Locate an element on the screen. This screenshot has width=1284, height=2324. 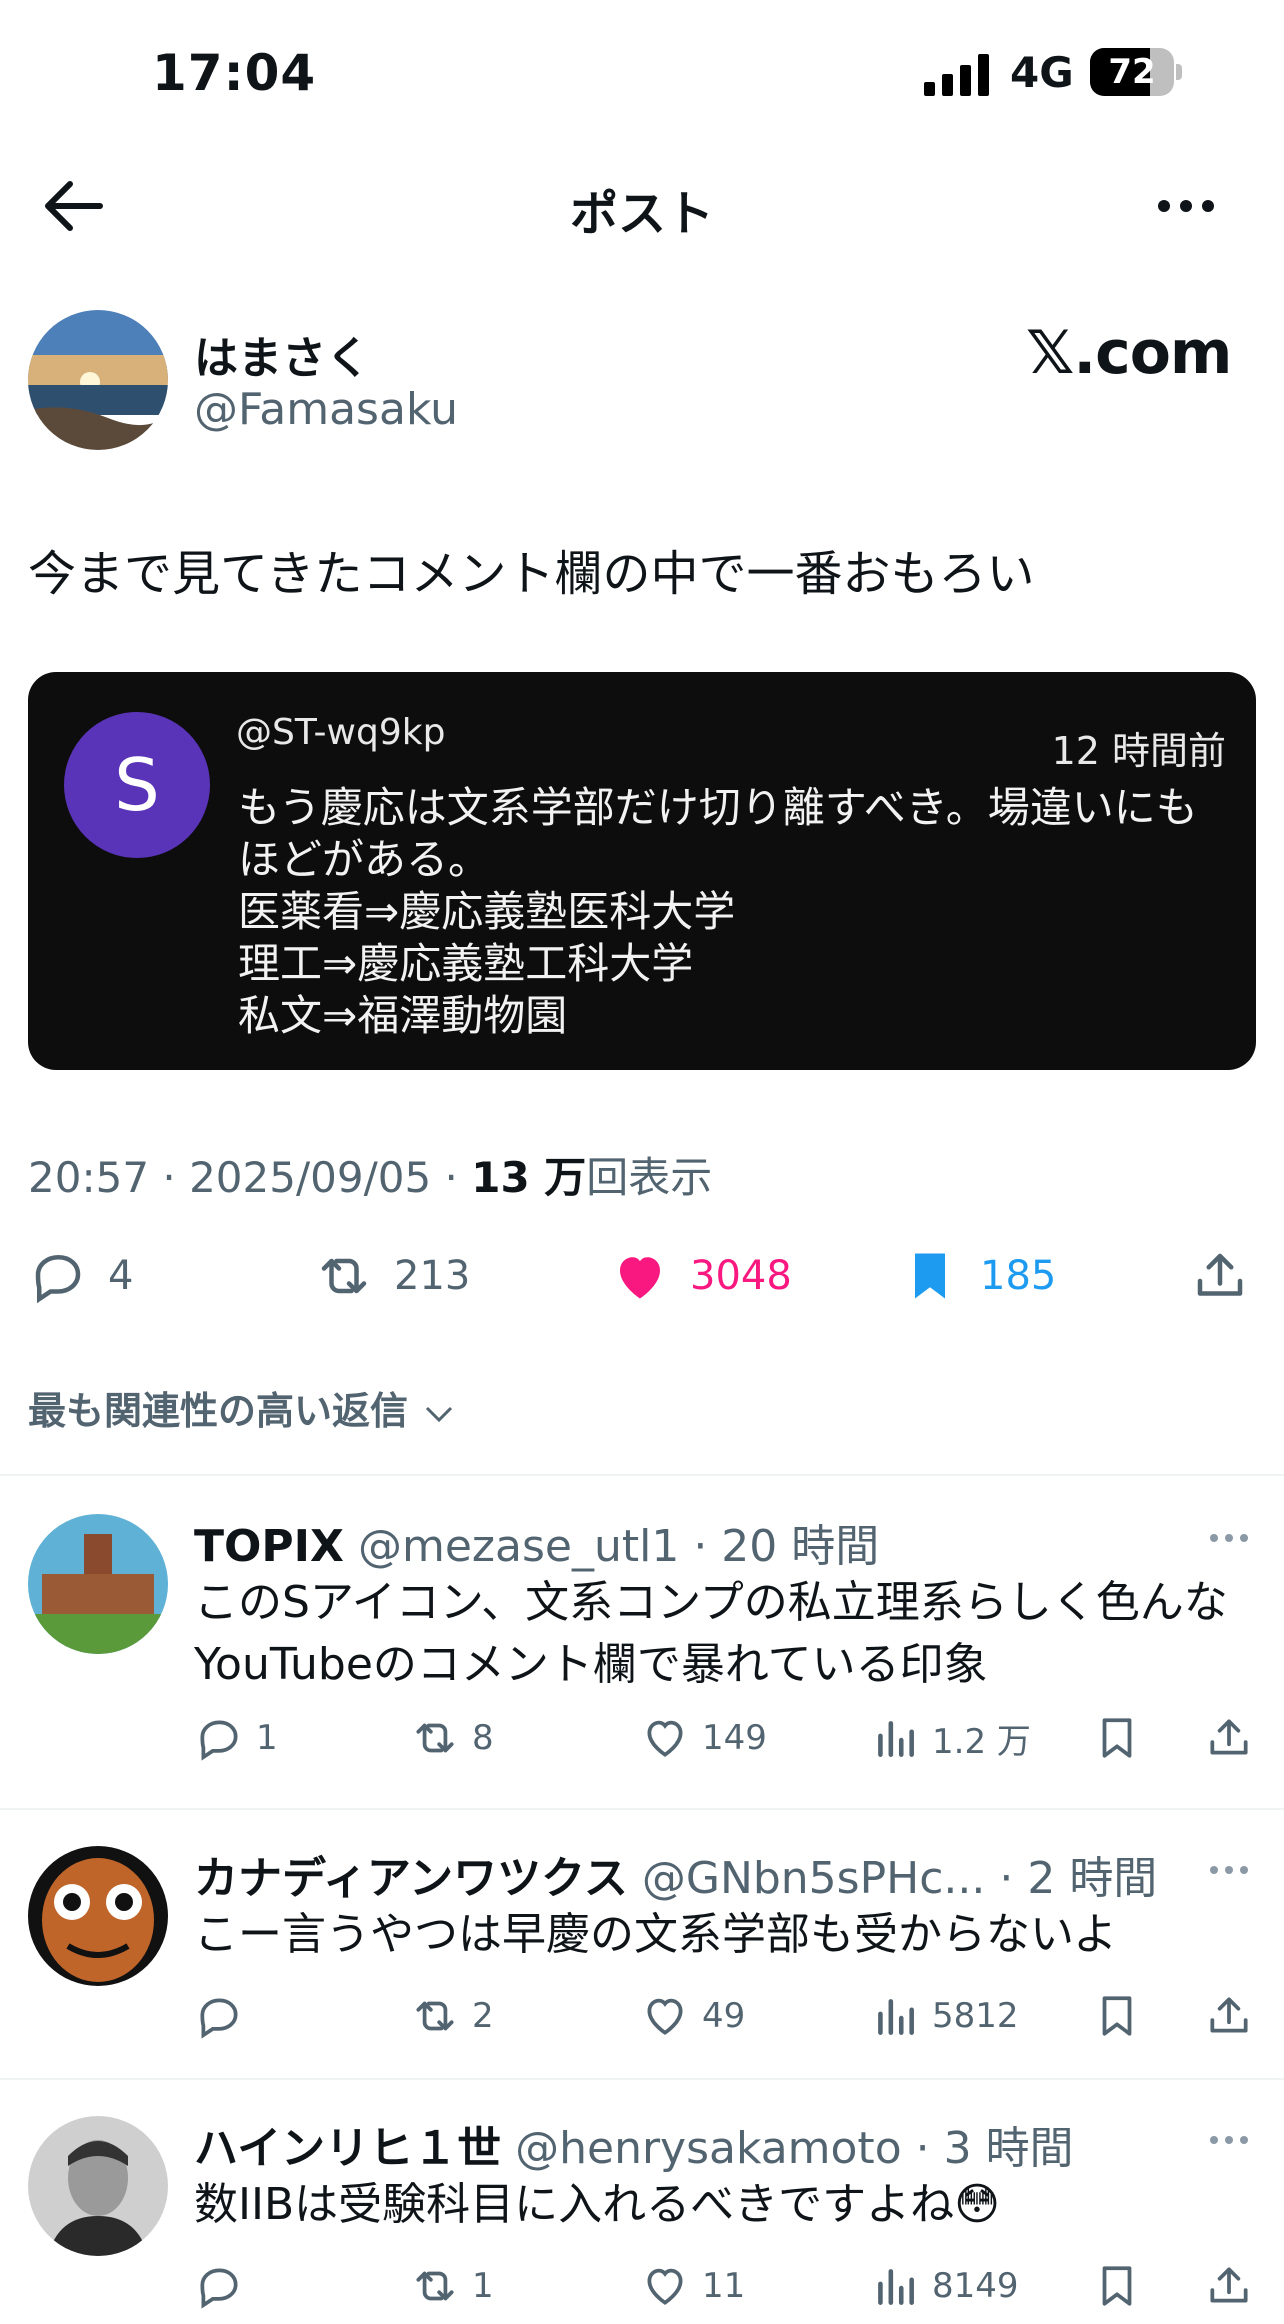
view-count: 5812 is located at coordinates (975, 2016).